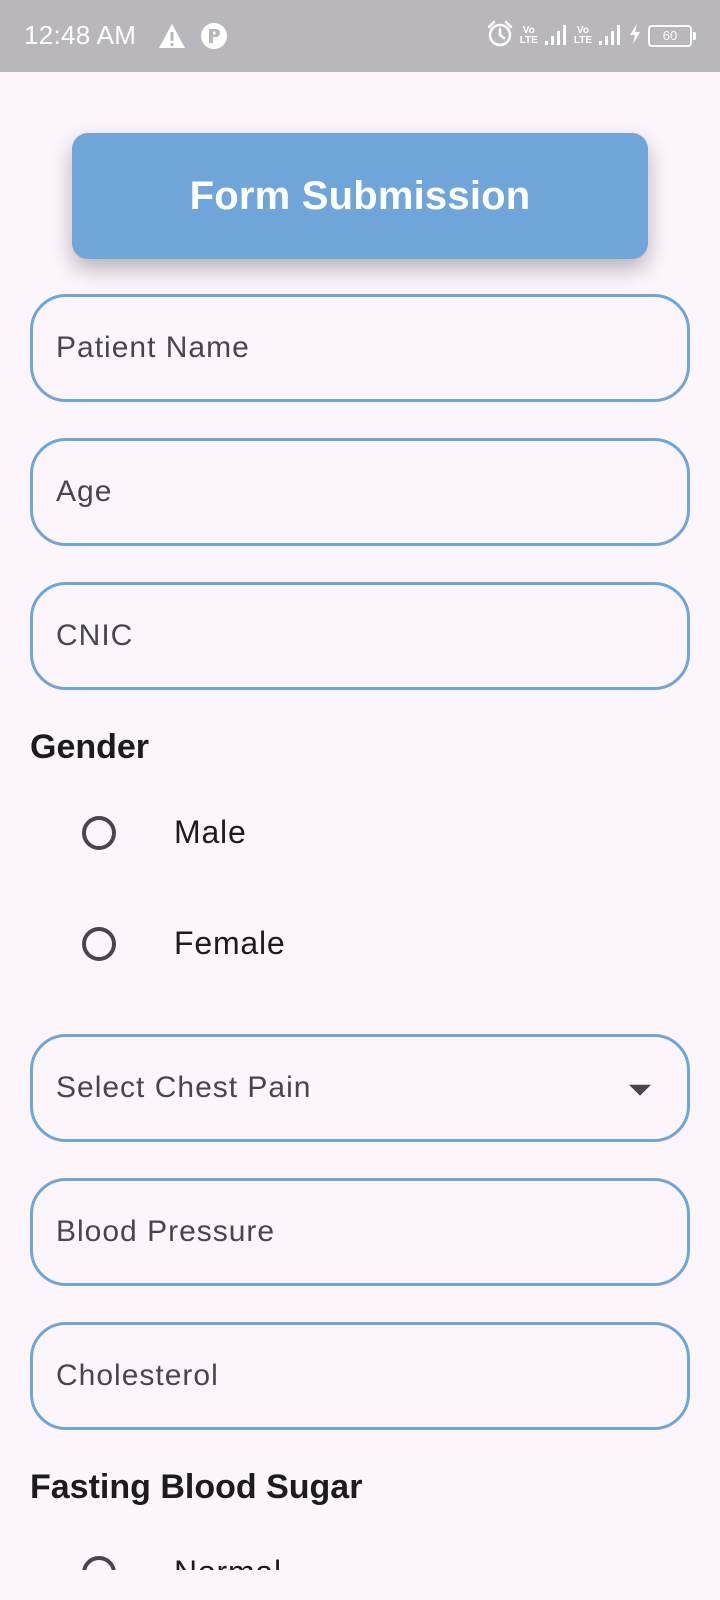 This screenshot has width=720, height=1600. What do you see at coordinates (84, 491) in the screenshot?
I see `age-label: Age` at bounding box center [84, 491].